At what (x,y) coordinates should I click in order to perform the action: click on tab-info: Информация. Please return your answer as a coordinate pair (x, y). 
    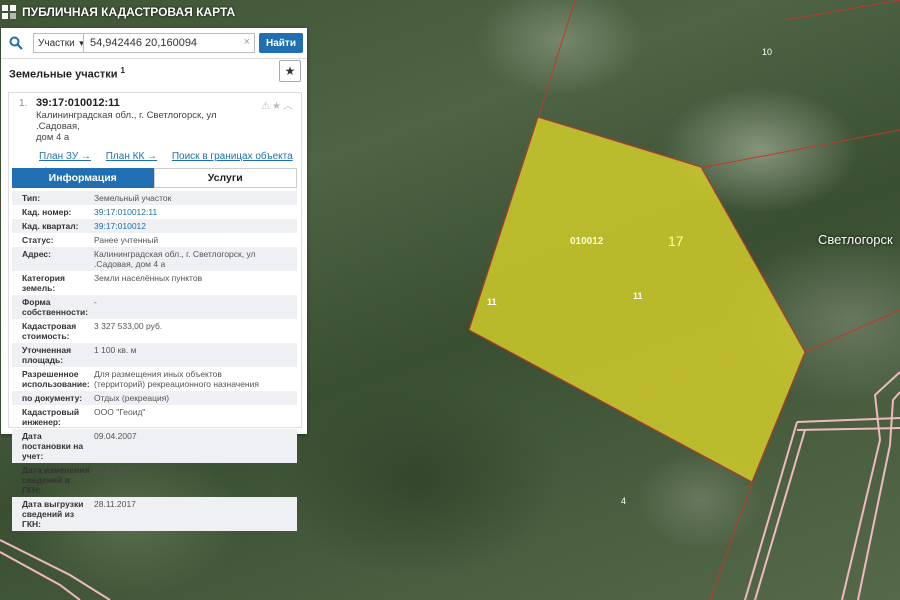
    Looking at the image, I should click on (83, 178).